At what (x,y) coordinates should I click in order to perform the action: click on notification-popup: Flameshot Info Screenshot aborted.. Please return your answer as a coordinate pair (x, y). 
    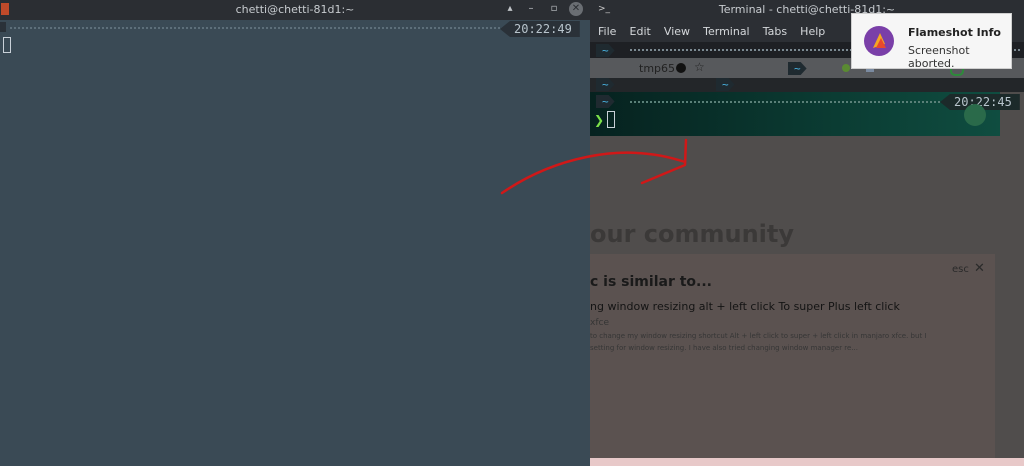
    Looking at the image, I should click on (931, 41).